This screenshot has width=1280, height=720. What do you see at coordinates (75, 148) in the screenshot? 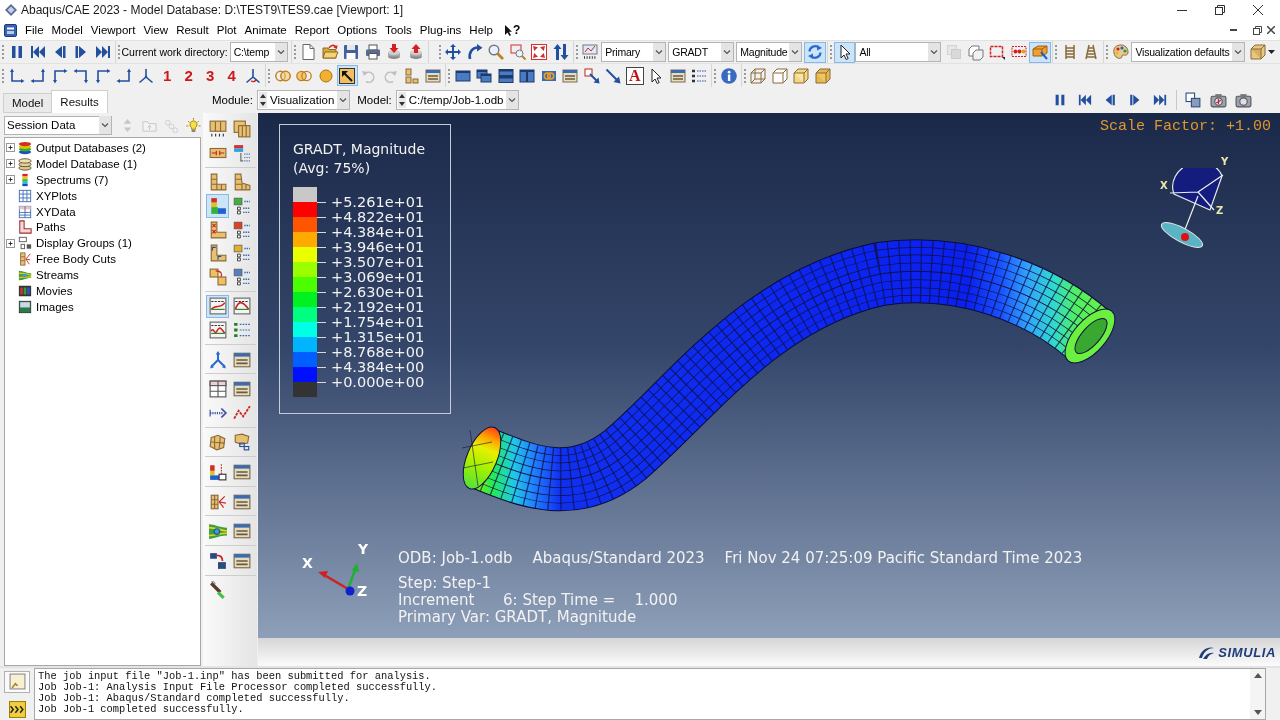
I see `tree-item: Output Databases (2)` at bounding box center [75, 148].